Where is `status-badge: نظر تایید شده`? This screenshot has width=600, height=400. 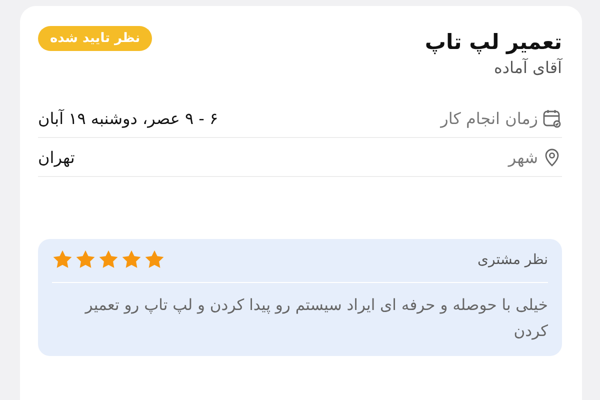
status-badge: نظر تایید شده is located at coordinates (95, 38).